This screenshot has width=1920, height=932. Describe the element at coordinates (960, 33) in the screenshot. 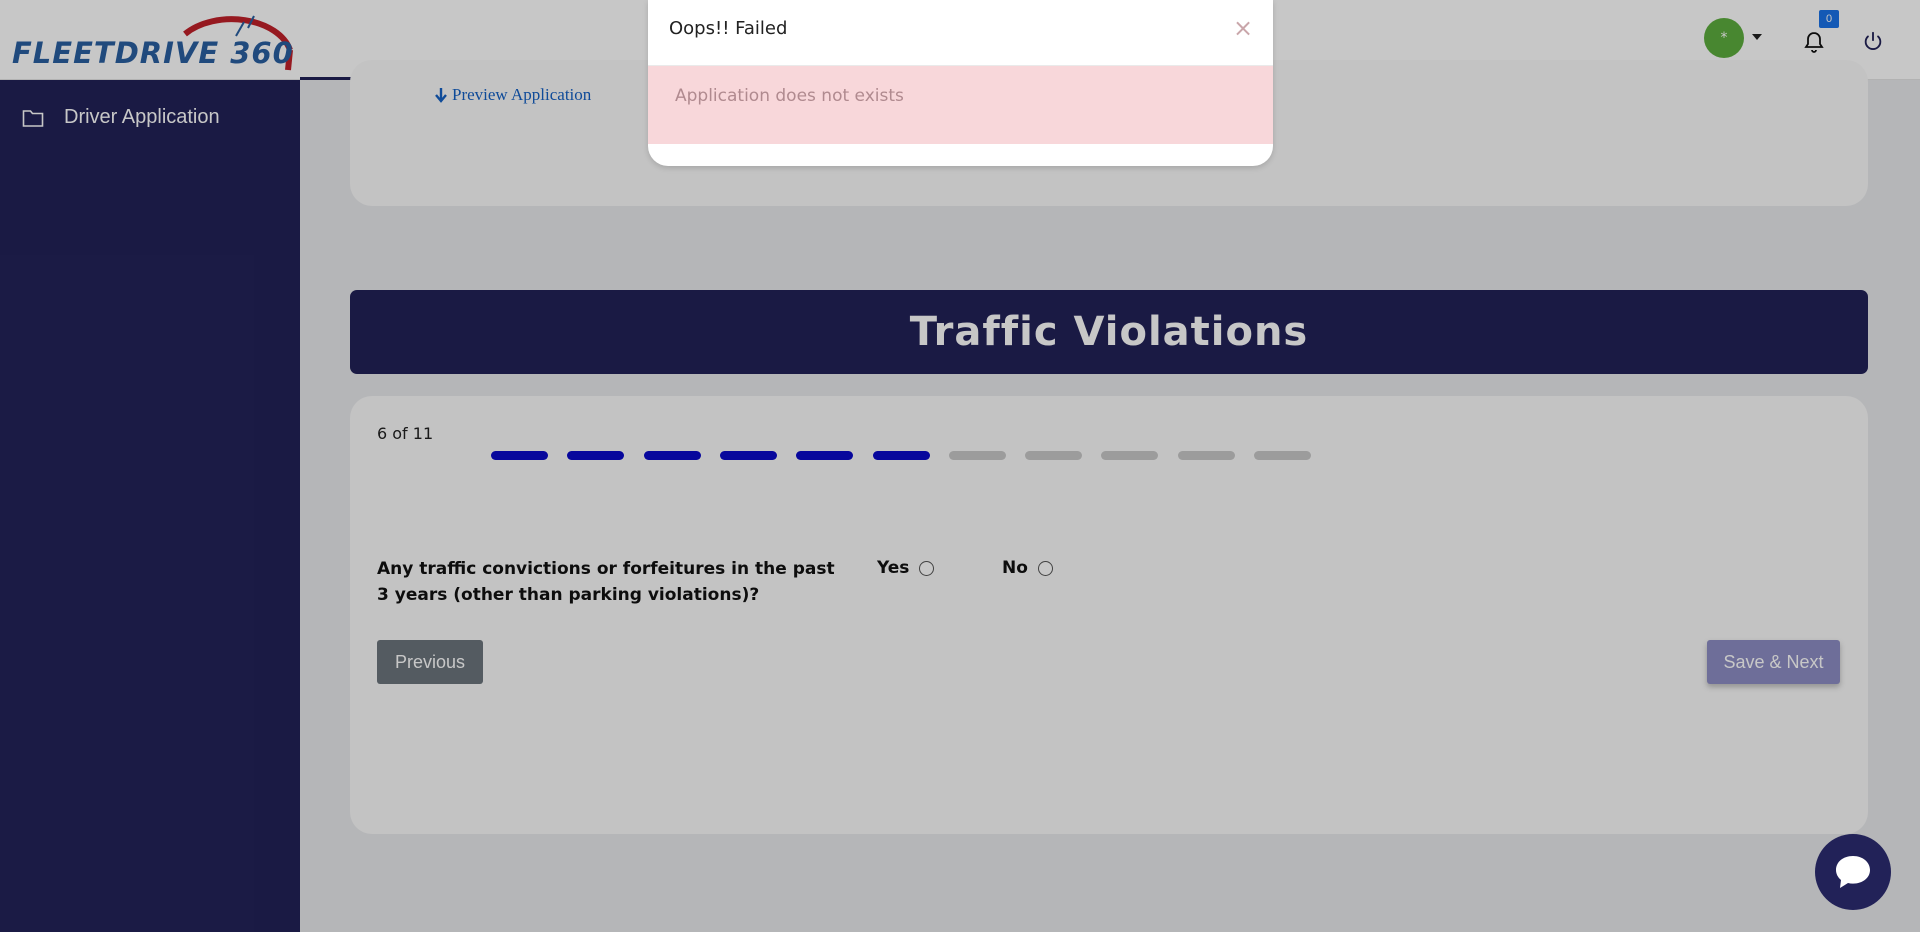

I see `modal-header: Oops!! Failed ×` at that location.